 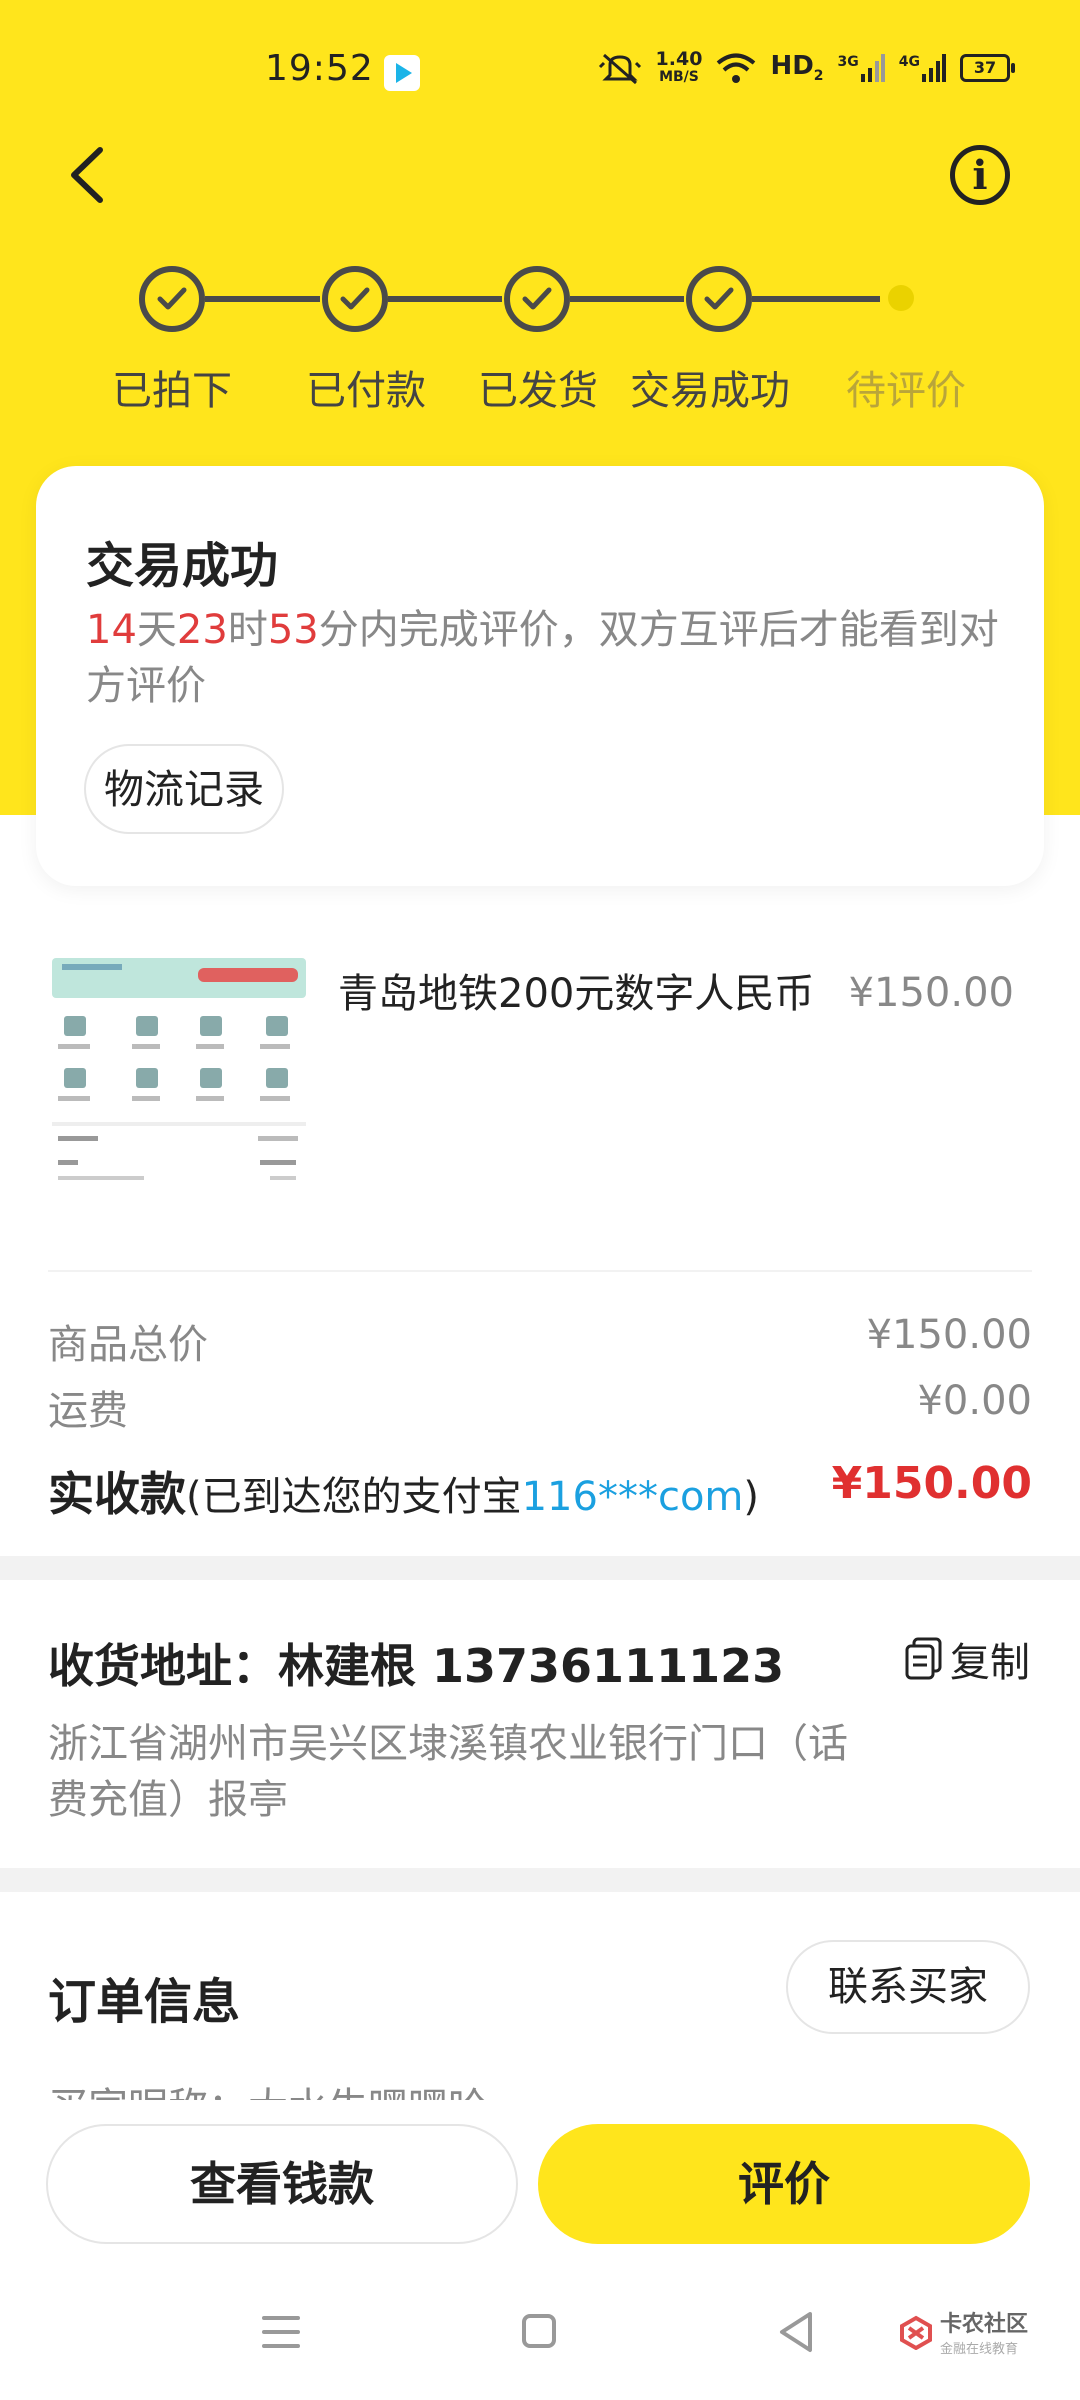 I want to click on logistics-record-button: 物流记录, so click(x=184, y=789).